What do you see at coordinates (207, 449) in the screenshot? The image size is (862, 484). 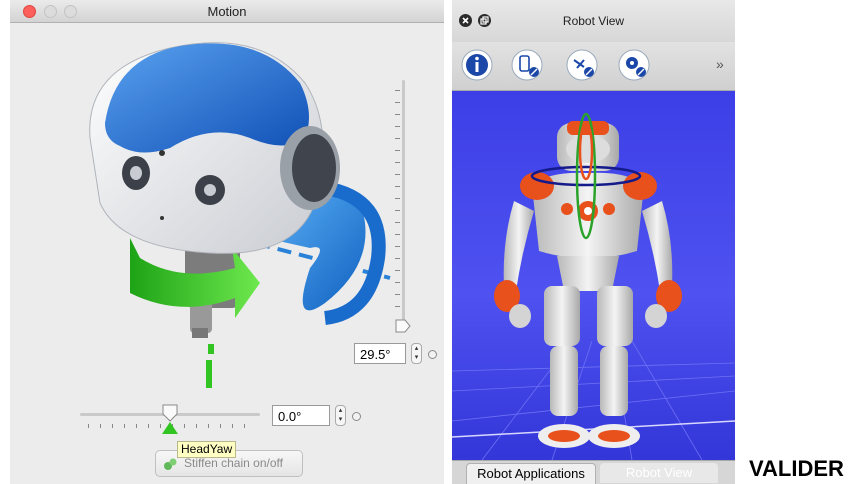 I see `headyaw-tooltip: HeadYaw` at bounding box center [207, 449].